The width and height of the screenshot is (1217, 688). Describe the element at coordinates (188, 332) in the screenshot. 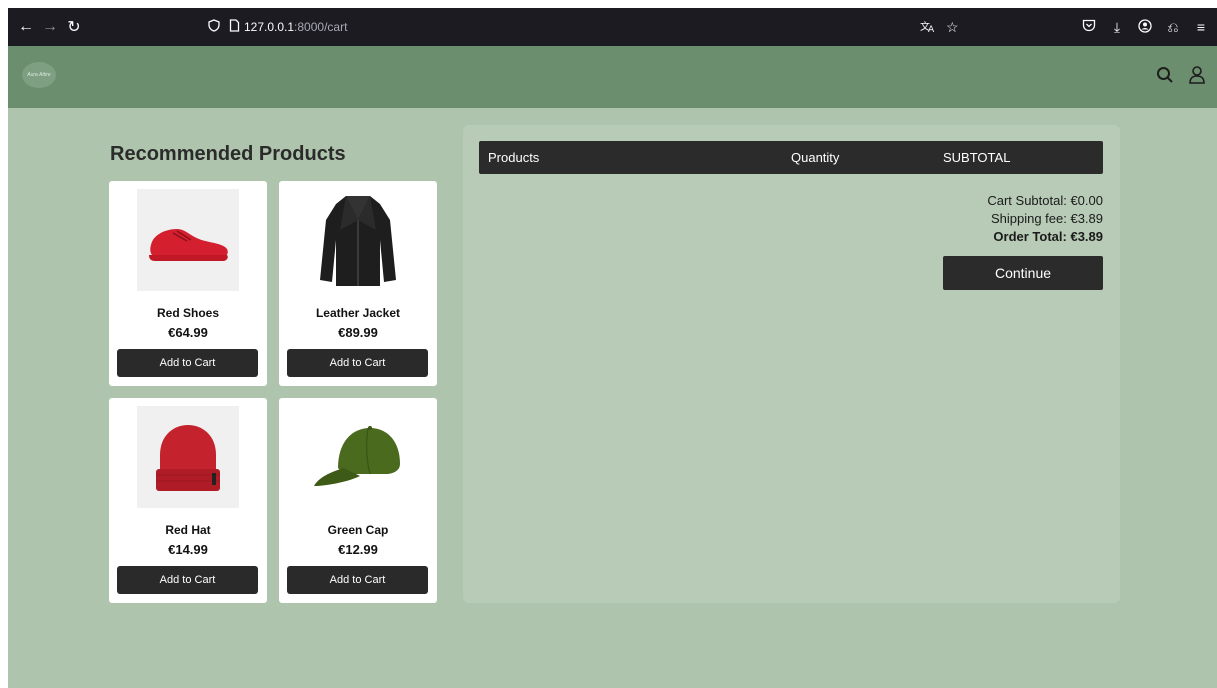

I see `product-price: €64.99` at that location.